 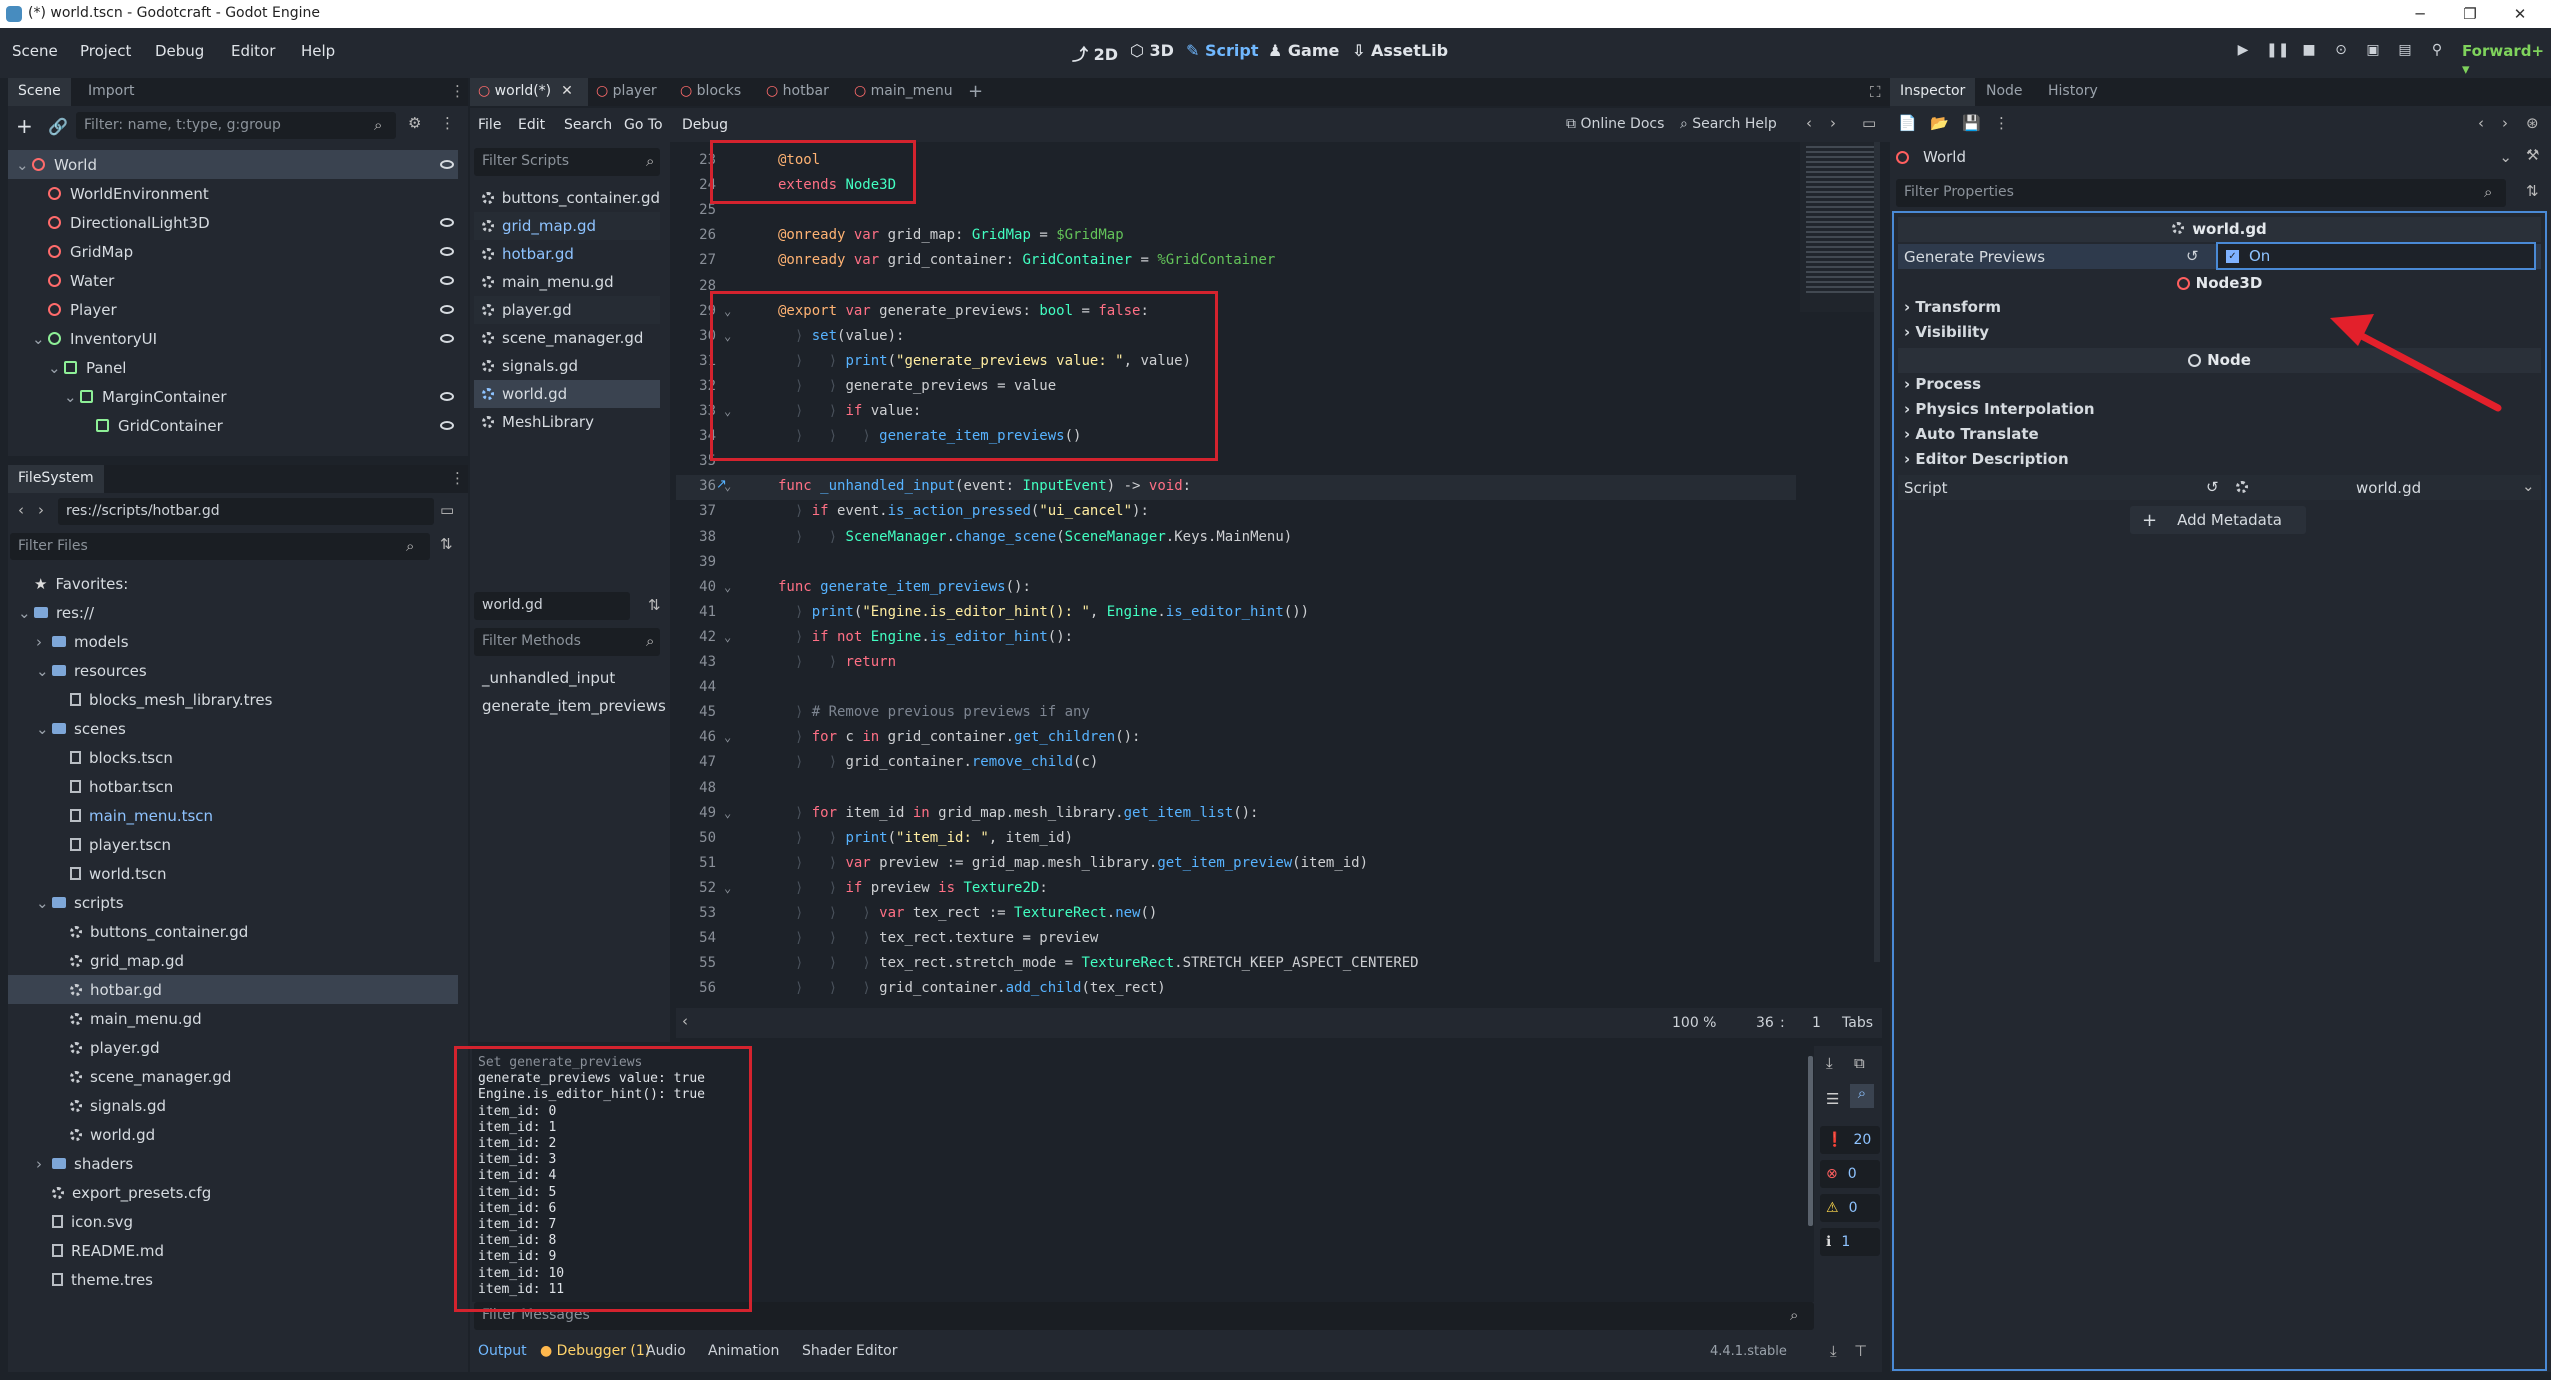 What do you see at coordinates (715, 92) in the screenshot?
I see `script-tab: ○ blocks` at bounding box center [715, 92].